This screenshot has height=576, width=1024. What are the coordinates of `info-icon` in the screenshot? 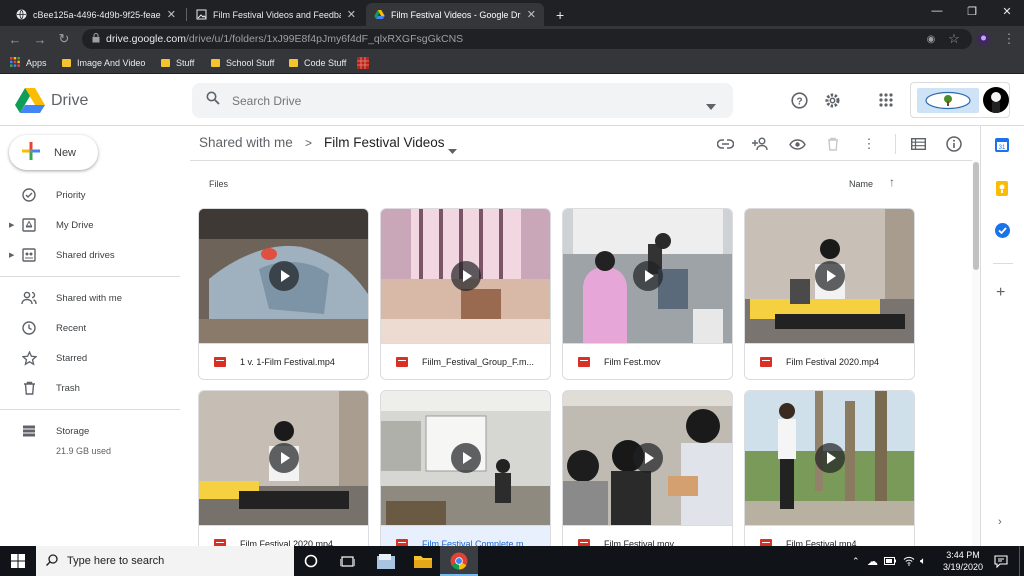 It's located at (954, 144).